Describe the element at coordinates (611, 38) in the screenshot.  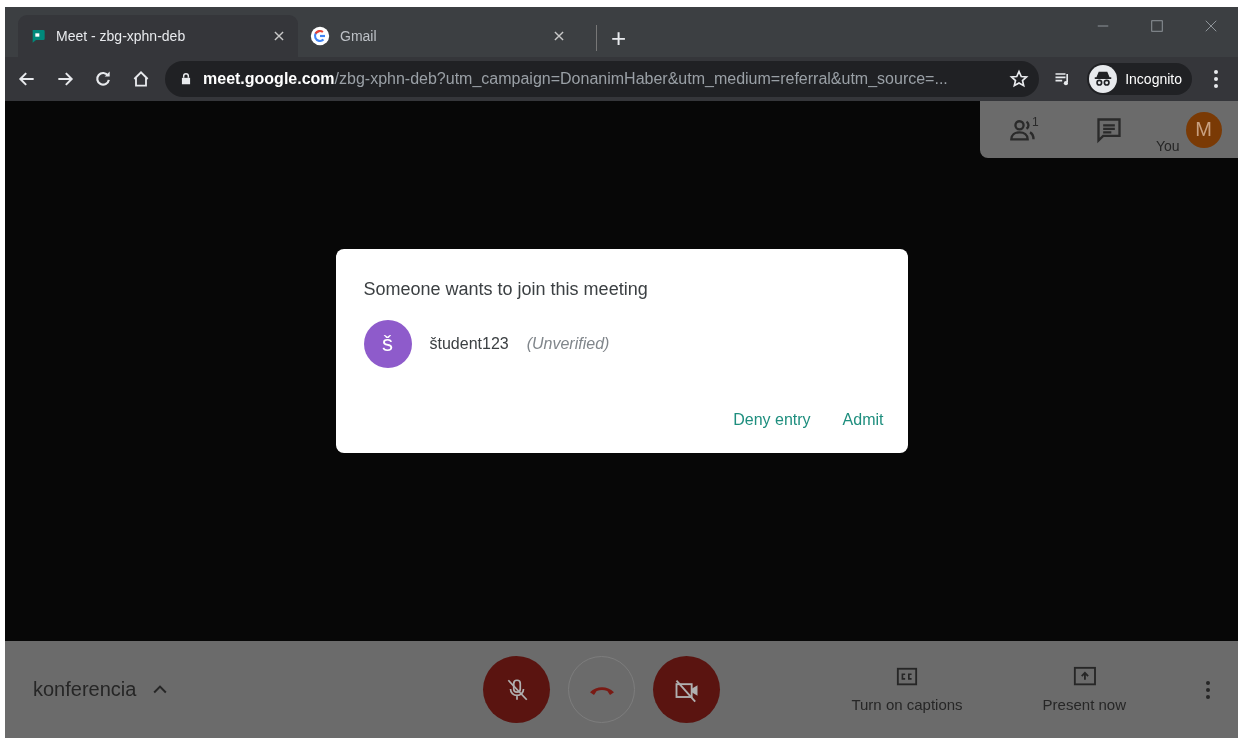
I see `new-tab-button: +` at that location.